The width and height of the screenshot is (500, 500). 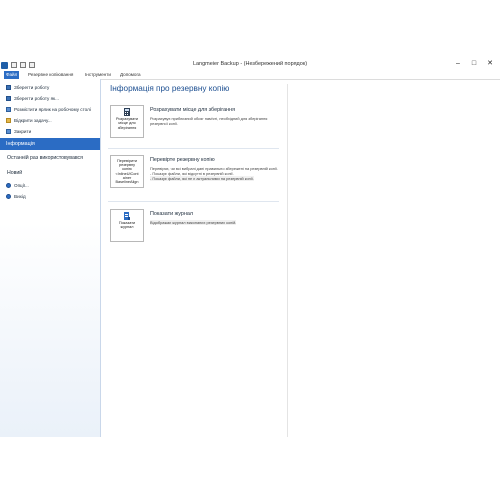 I want to click on tab-tools: Інструменти, so click(x=98, y=75).